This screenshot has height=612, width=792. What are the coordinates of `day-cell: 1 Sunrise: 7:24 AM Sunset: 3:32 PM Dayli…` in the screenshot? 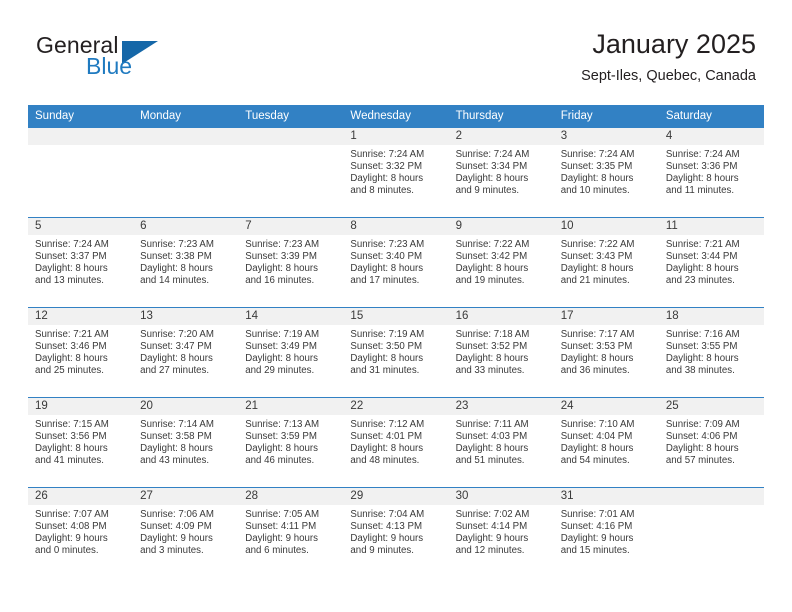 It's located at (396, 172).